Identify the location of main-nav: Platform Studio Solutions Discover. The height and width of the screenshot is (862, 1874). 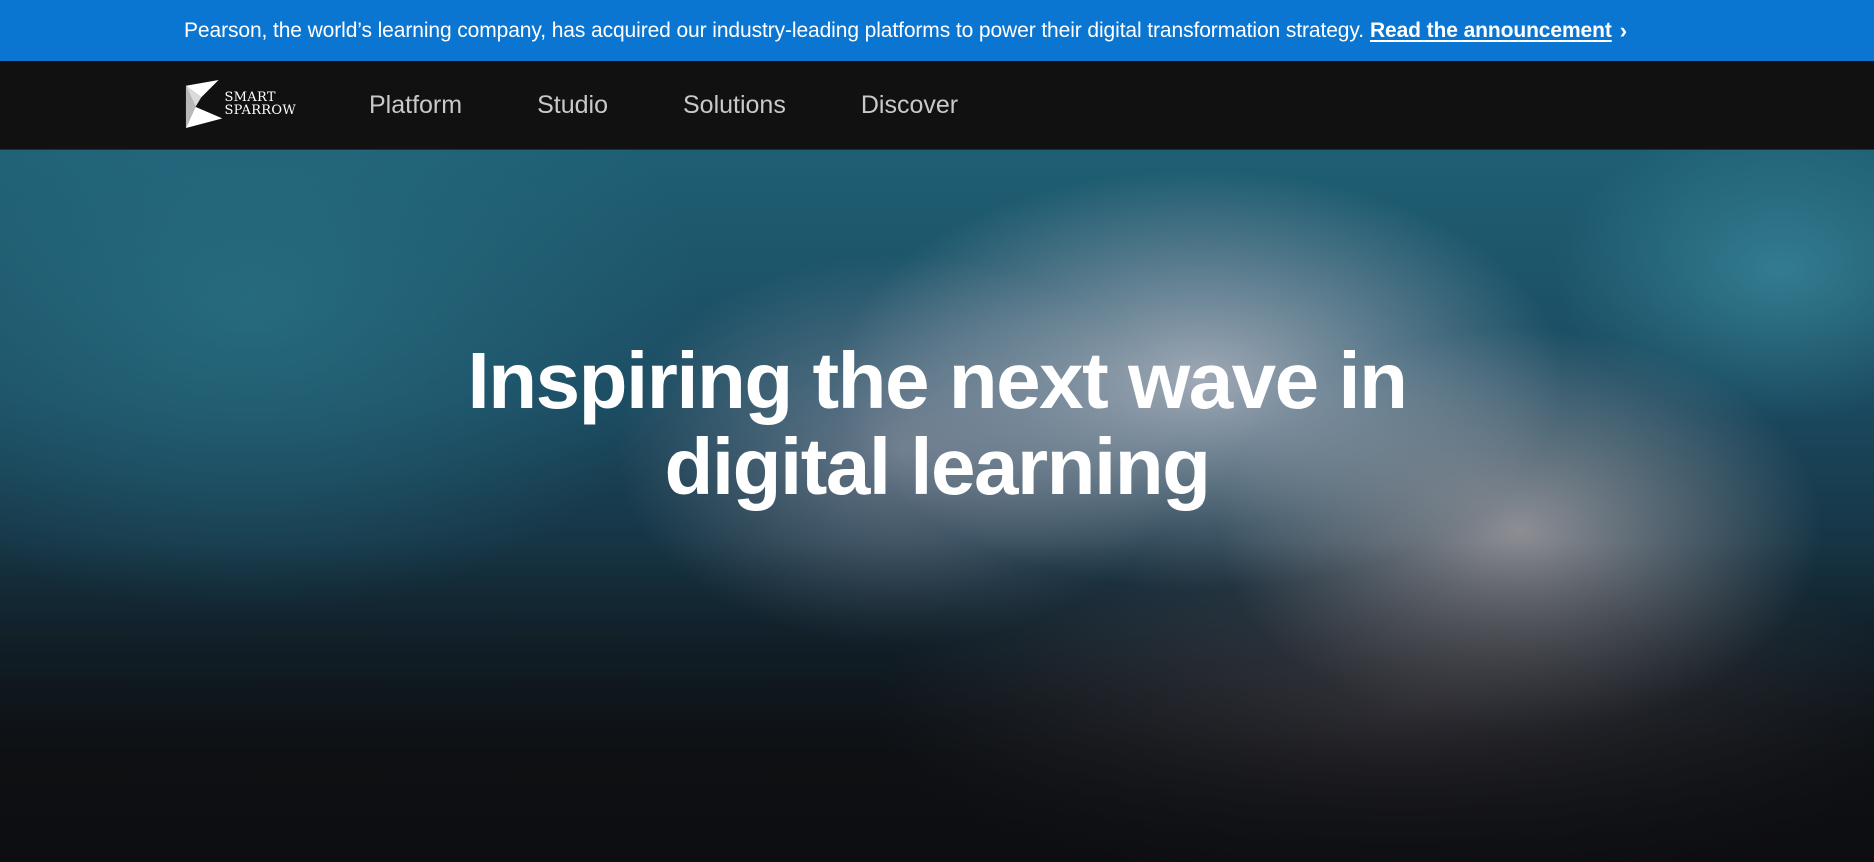
(701, 105).